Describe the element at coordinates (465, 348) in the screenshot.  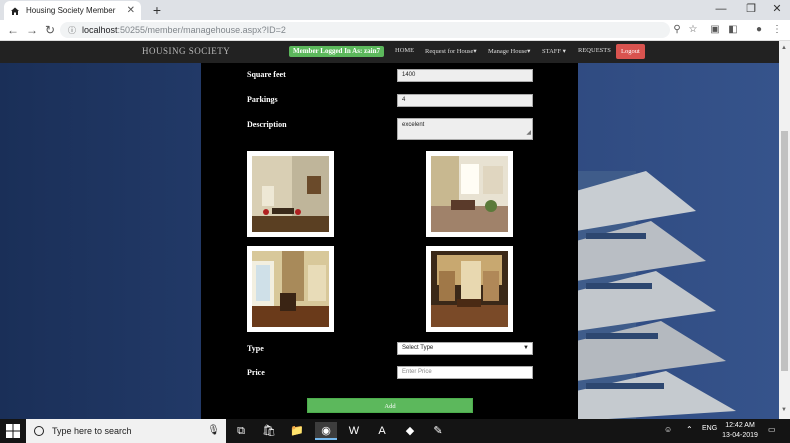
I see `type-select: Select Type ▼` at that location.